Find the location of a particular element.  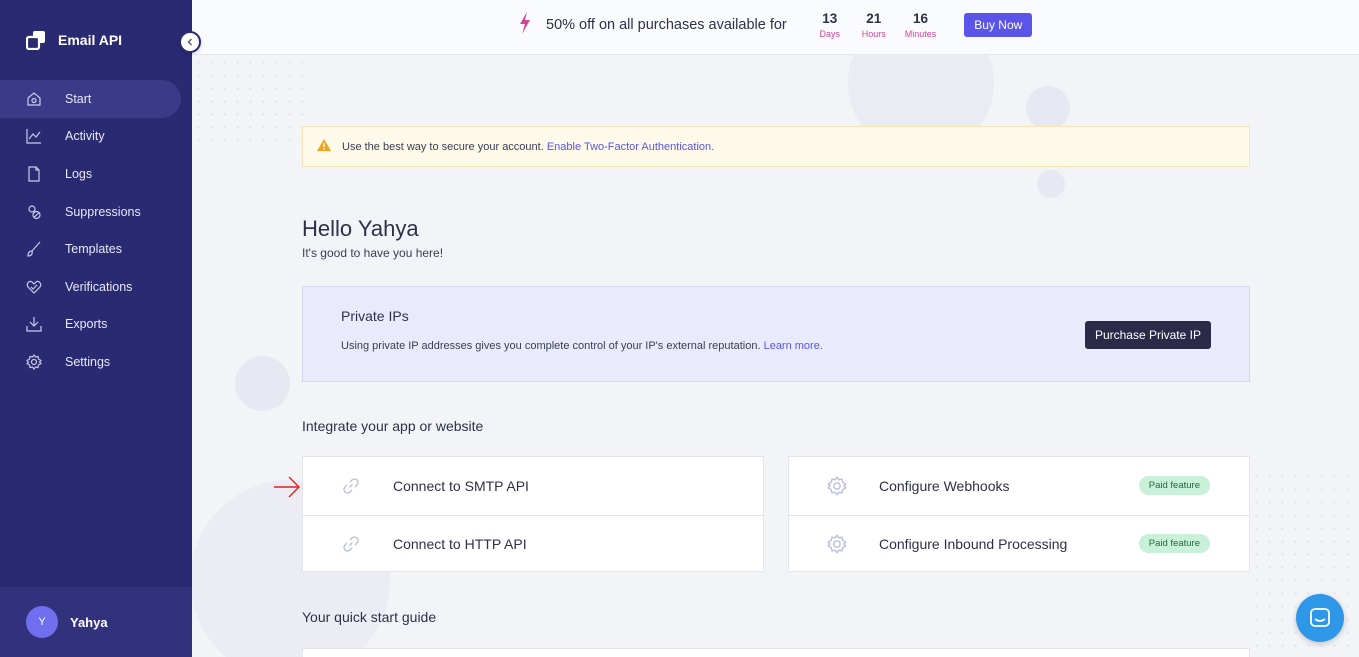

connect-smtp-api-row: Connect to SMTP API is located at coordinates (533, 486).